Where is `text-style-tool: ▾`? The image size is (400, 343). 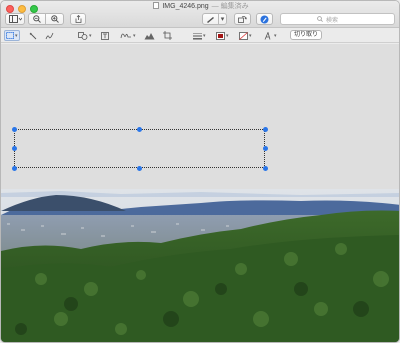
text-style-tool: ▾ is located at coordinates (270, 35).